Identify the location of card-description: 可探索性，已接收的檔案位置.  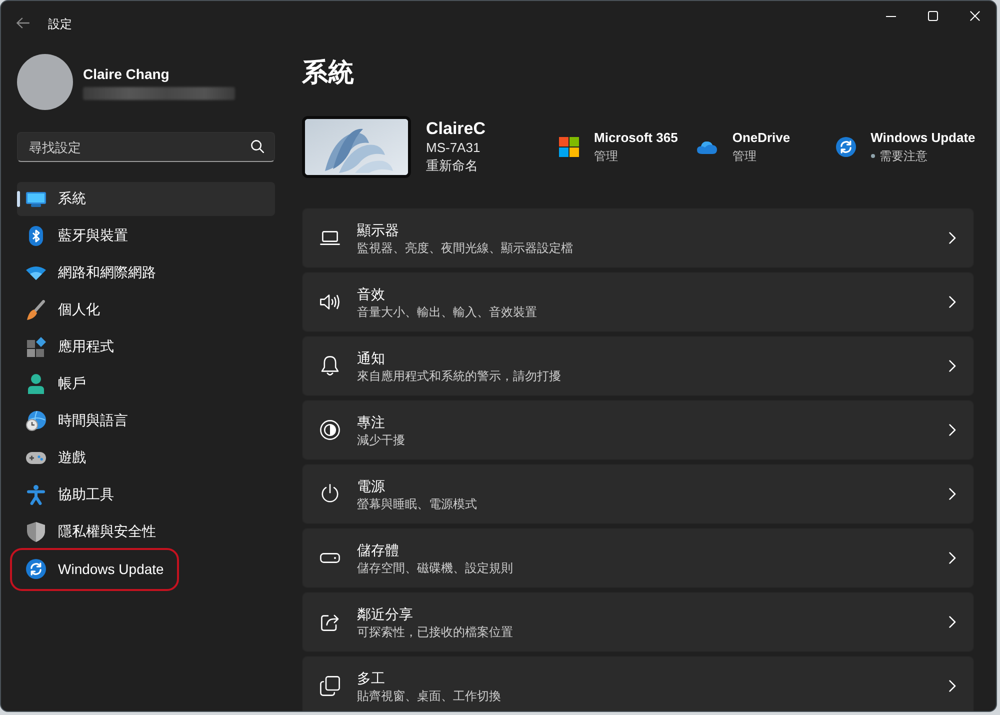
(435, 632).